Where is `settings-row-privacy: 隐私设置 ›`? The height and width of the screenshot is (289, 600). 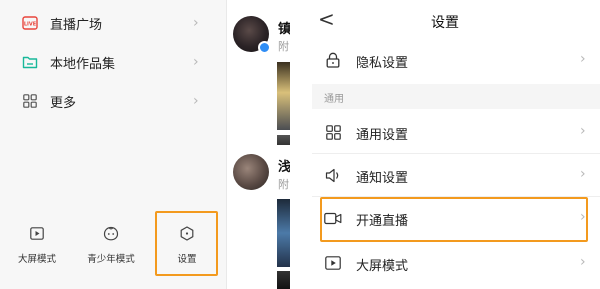
settings-row-privacy: 隐私设置 › is located at coordinates (456, 60).